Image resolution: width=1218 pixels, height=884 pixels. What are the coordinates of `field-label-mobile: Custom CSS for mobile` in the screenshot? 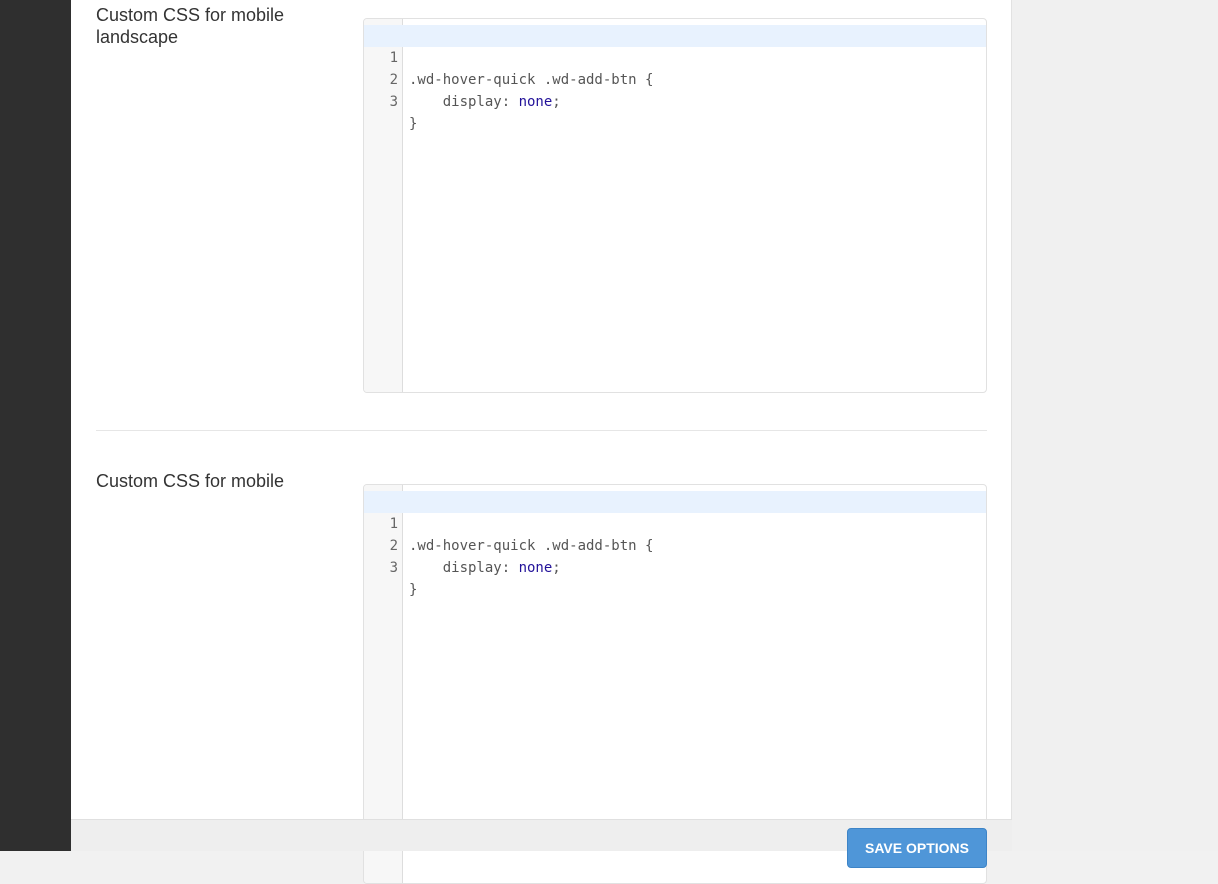 It's located at (190, 481).